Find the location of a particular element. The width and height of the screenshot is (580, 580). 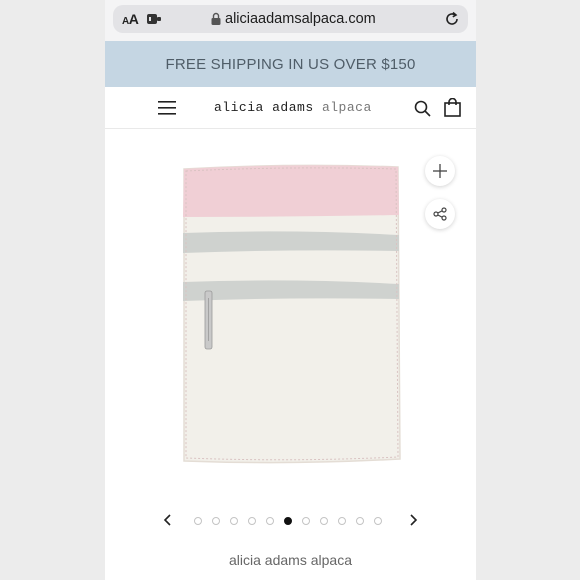

chevron-left-icon is located at coordinates (168, 520).